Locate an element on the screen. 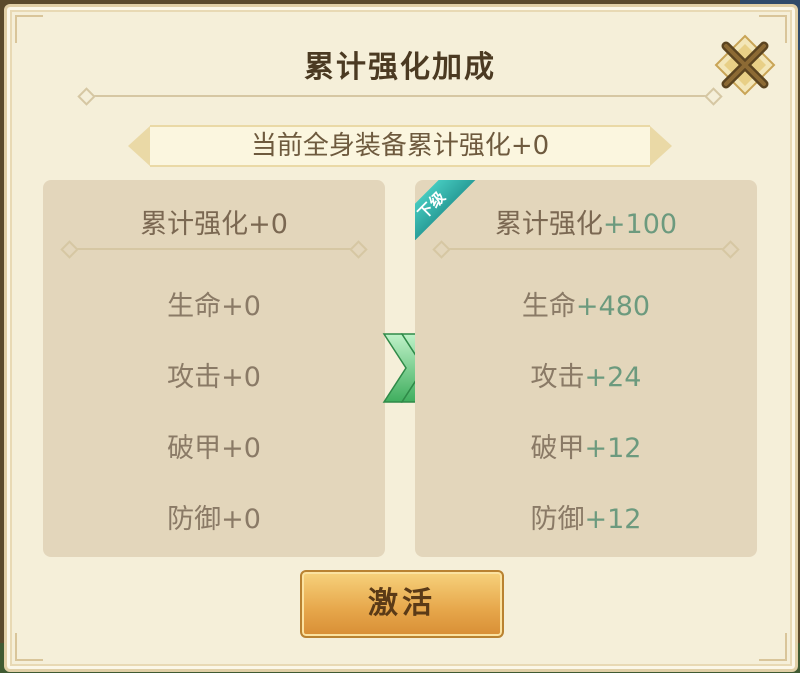  stat-value: +480 is located at coordinates (613, 306).